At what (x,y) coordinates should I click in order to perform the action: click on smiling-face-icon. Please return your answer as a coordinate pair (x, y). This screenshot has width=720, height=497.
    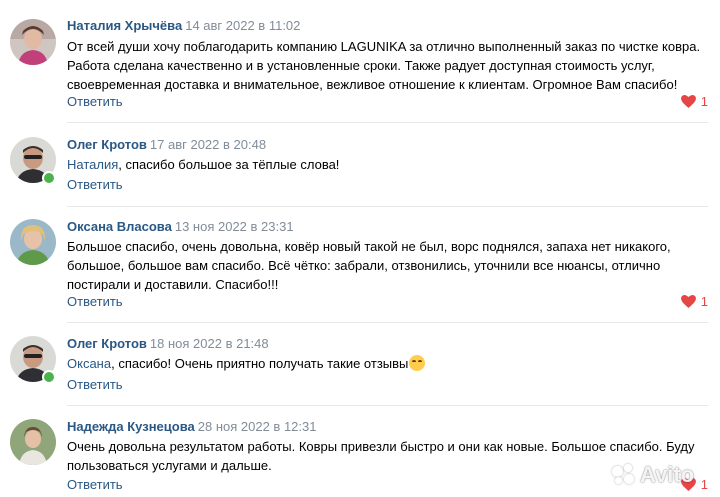
    Looking at the image, I should click on (417, 363).